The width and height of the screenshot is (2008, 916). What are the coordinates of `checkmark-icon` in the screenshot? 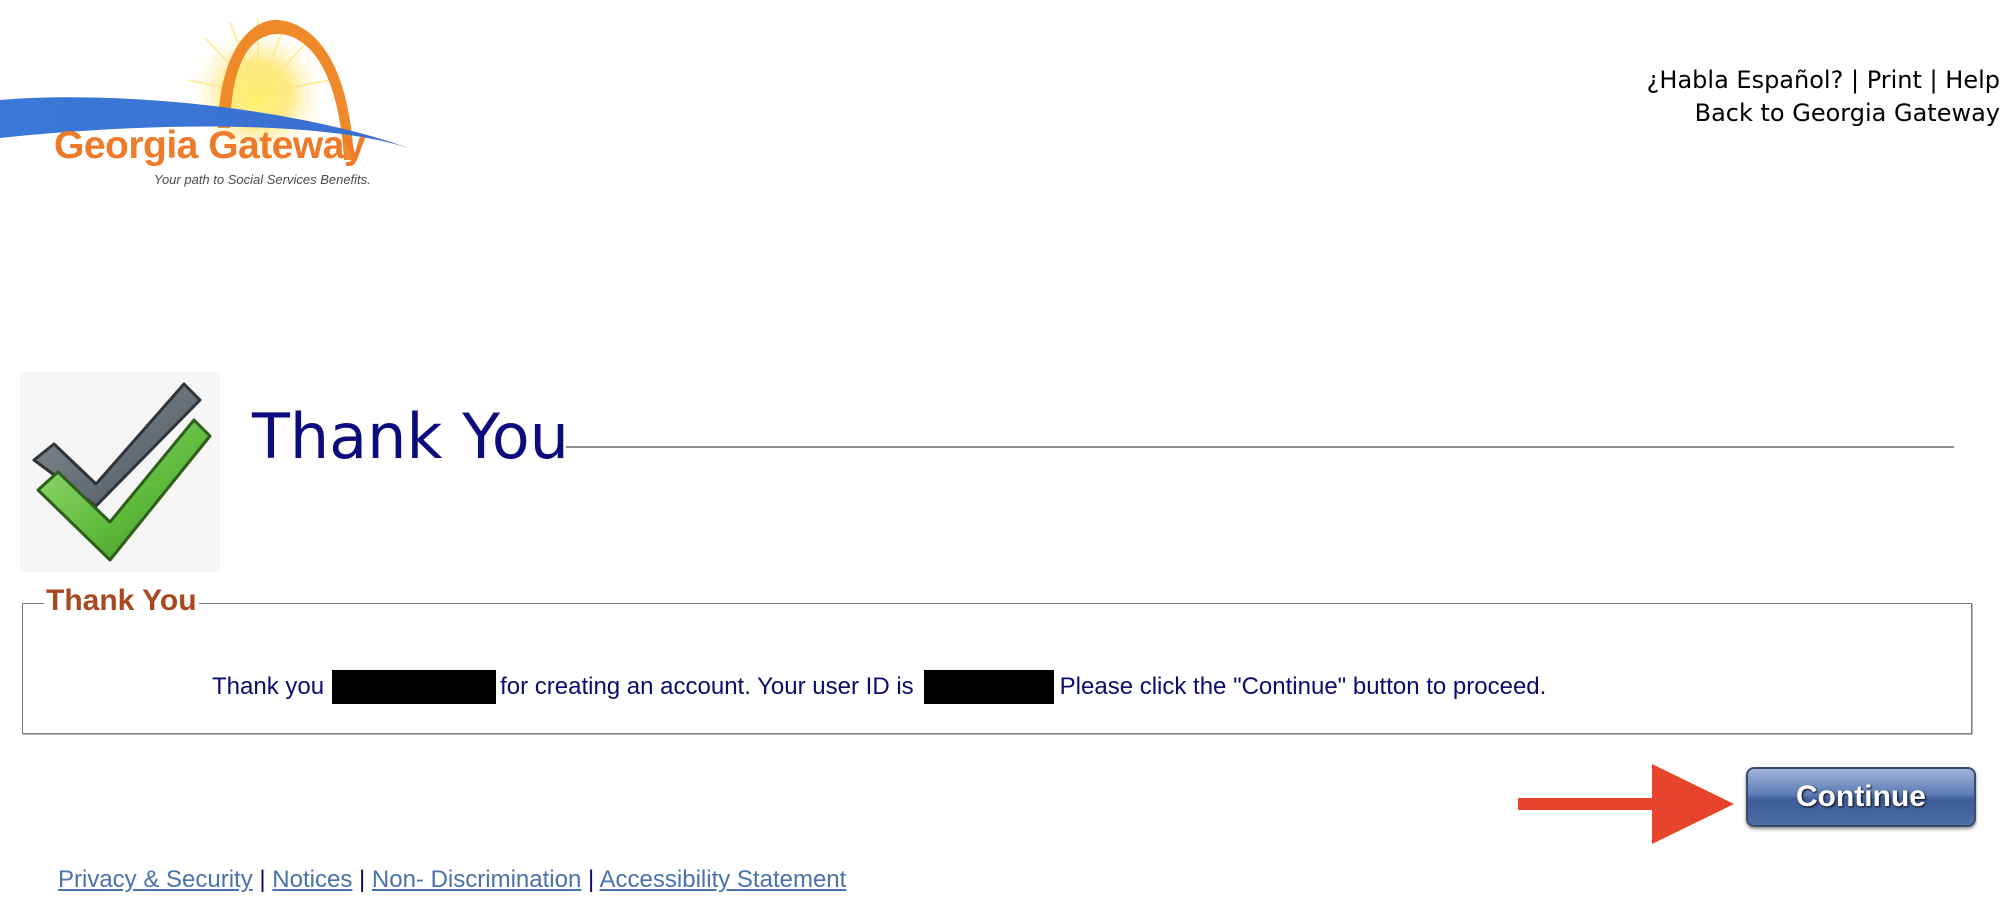 It's located at (120, 472).